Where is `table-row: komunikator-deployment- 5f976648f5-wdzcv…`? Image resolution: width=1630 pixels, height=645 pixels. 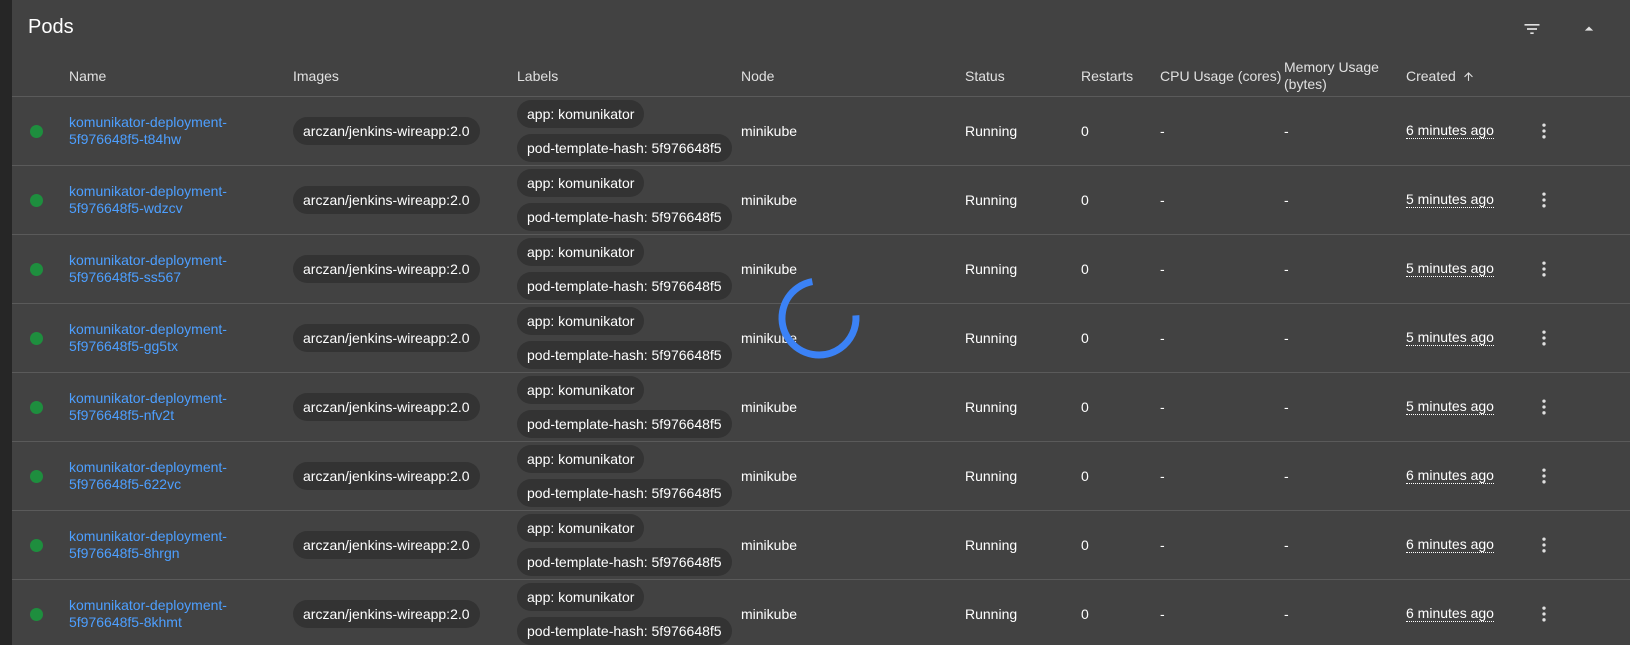
table-row: komunikator-deployment- 5f976648f5-wdzcv… is located at coordinates (821, 200).